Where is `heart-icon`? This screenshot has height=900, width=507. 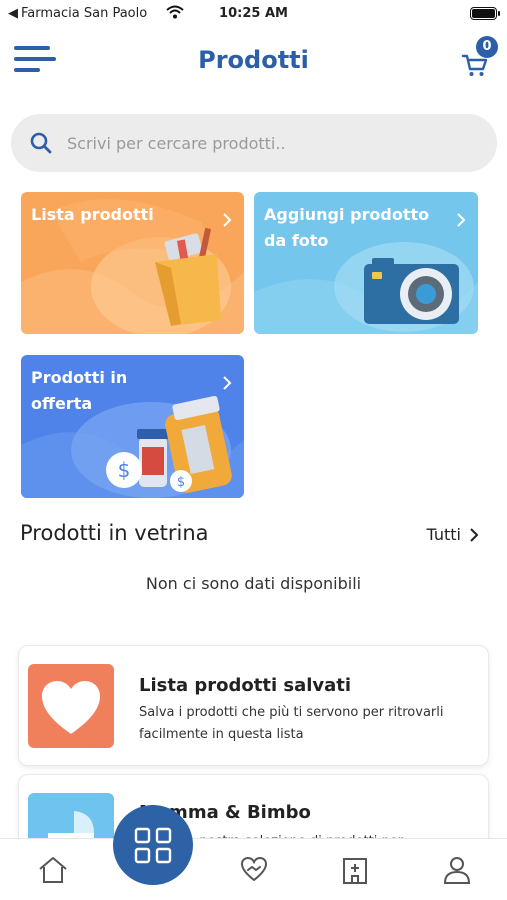 heart-icon is located at coordinates (71, 707).